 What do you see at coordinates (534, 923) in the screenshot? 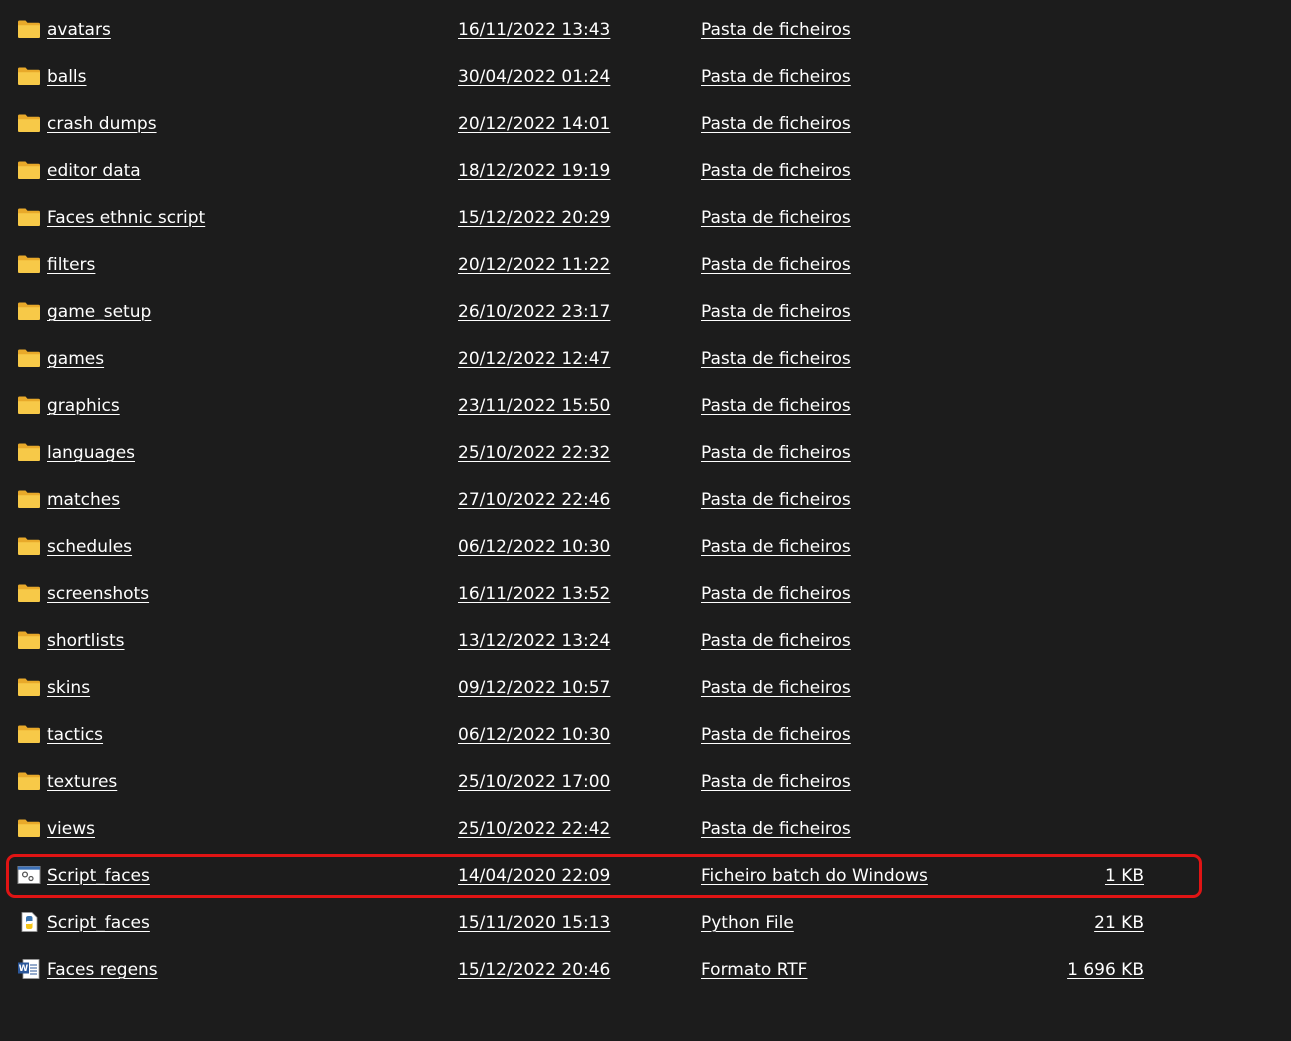
I see `file-date-modified: 15/11/2020 15:13` at bounding box center [534, 923].